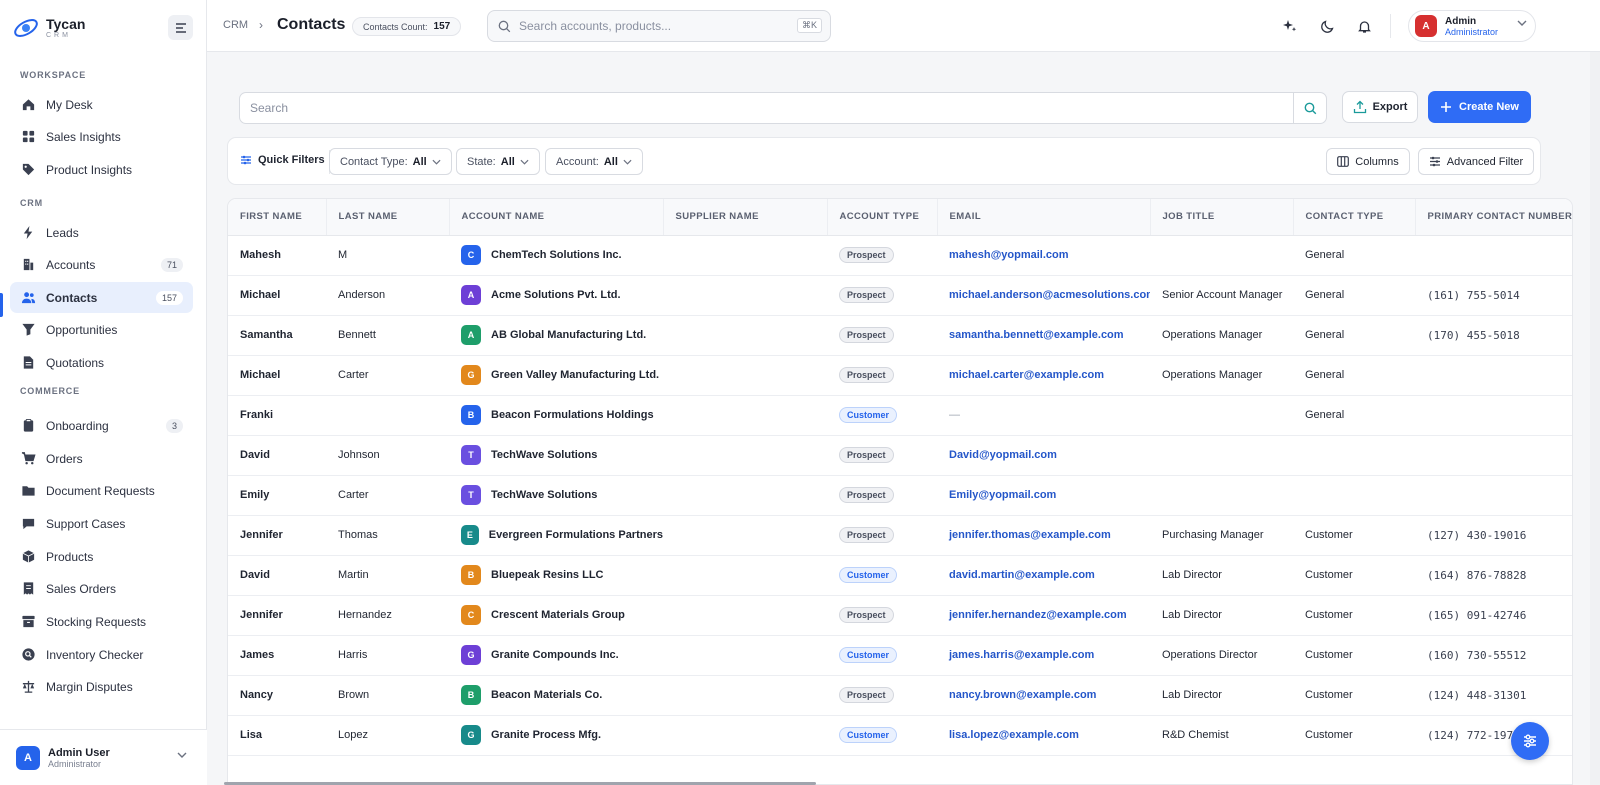  I want to click on search-submit-button, so click(1309, 108).